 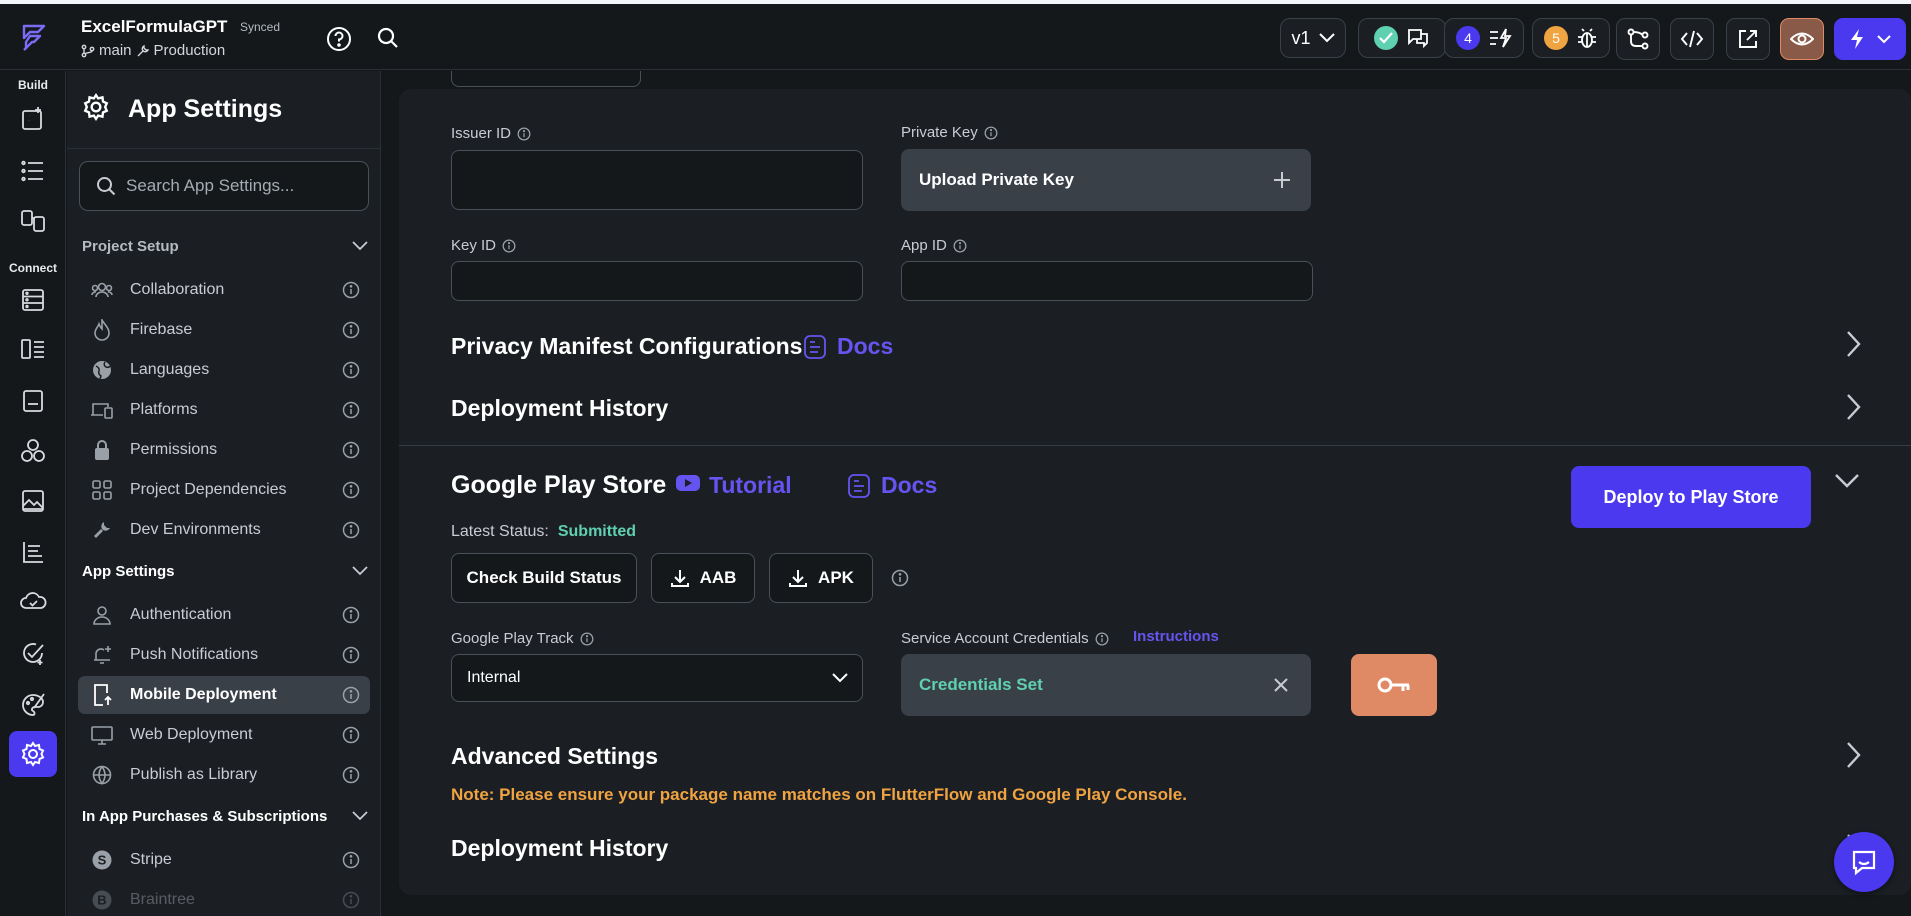 I want to click on sidebar-item-dev-environments: Dev Environments, so click(x=224, y=530).